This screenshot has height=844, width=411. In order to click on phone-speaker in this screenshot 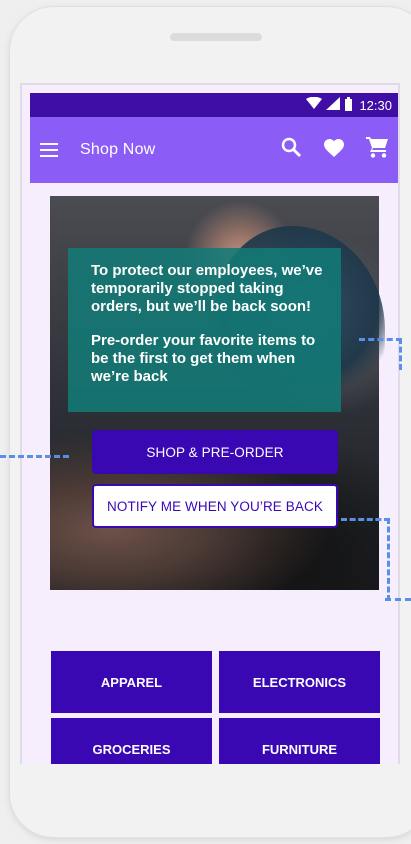, I will do `click(216, 37)`.